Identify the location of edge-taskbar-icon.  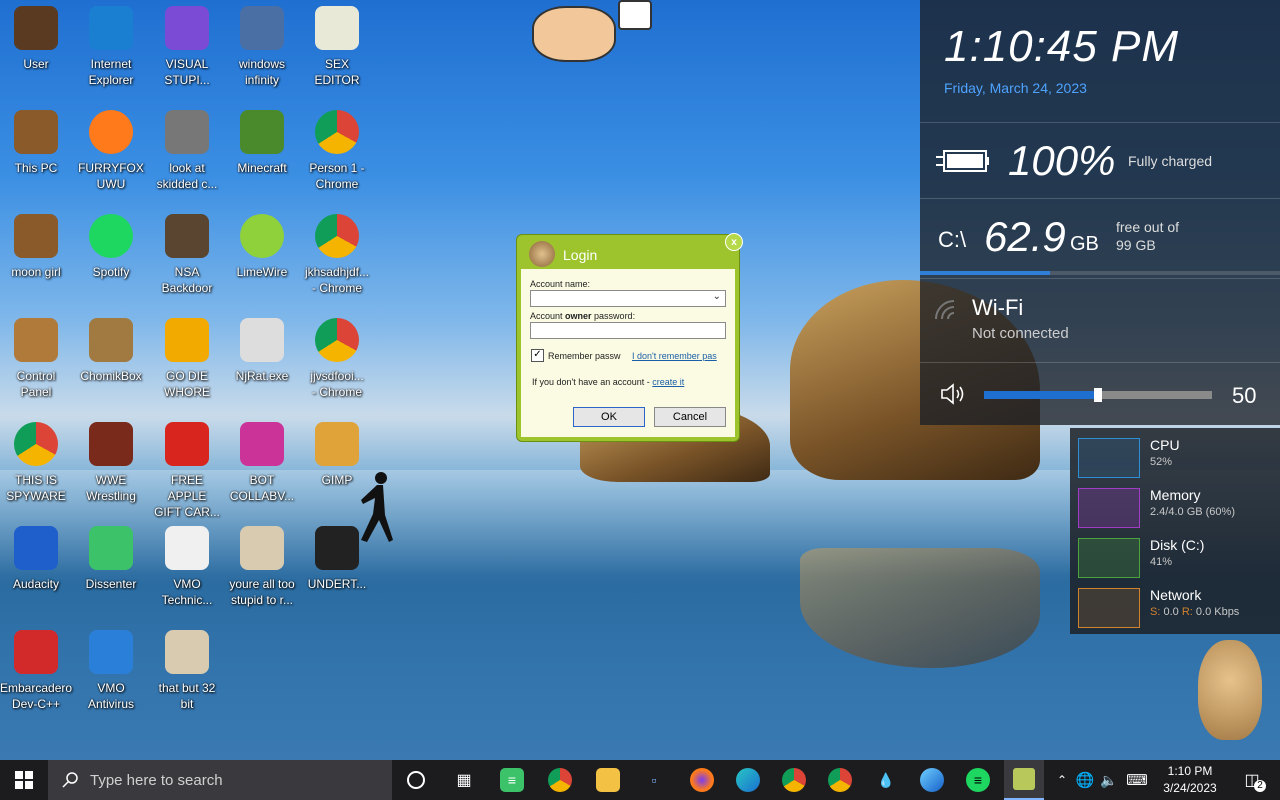
(748, 780).